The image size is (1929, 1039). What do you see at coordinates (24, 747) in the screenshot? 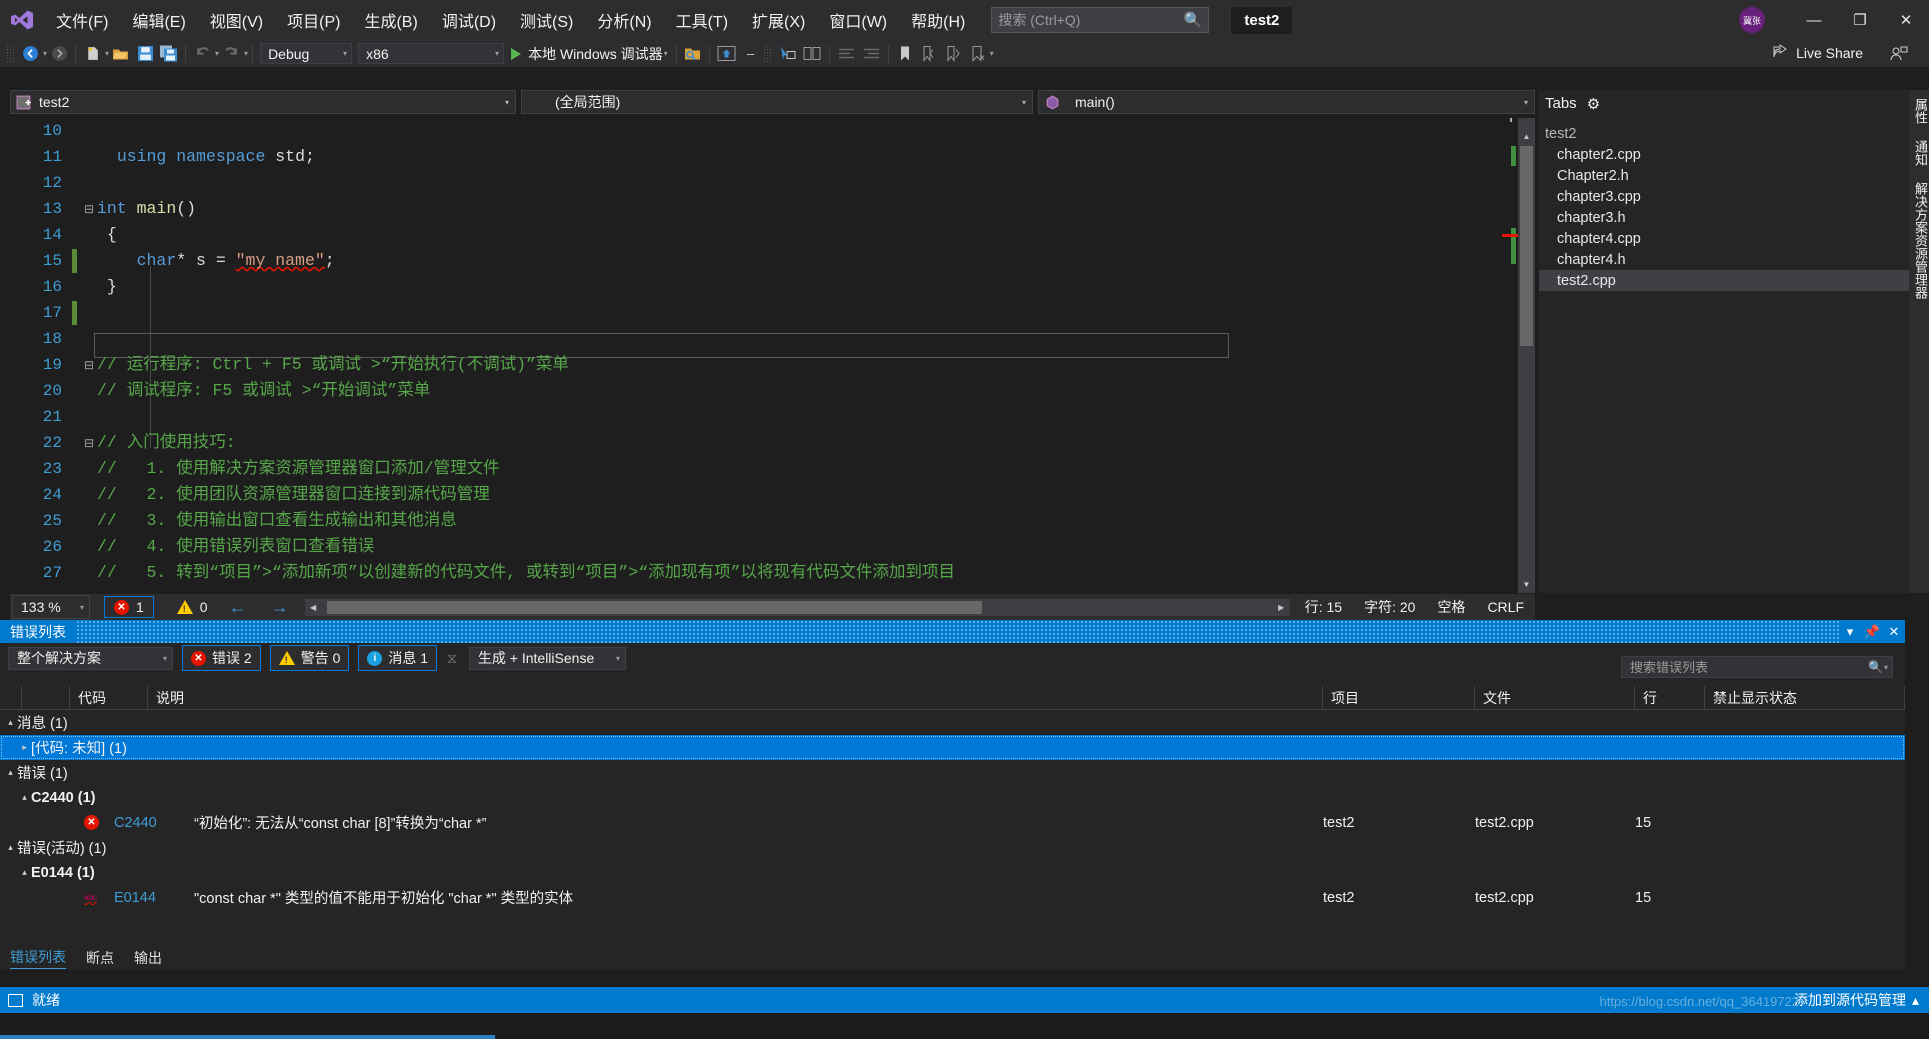
I see `chevron-right-icon: ▸` at bounding box center [24, 747].